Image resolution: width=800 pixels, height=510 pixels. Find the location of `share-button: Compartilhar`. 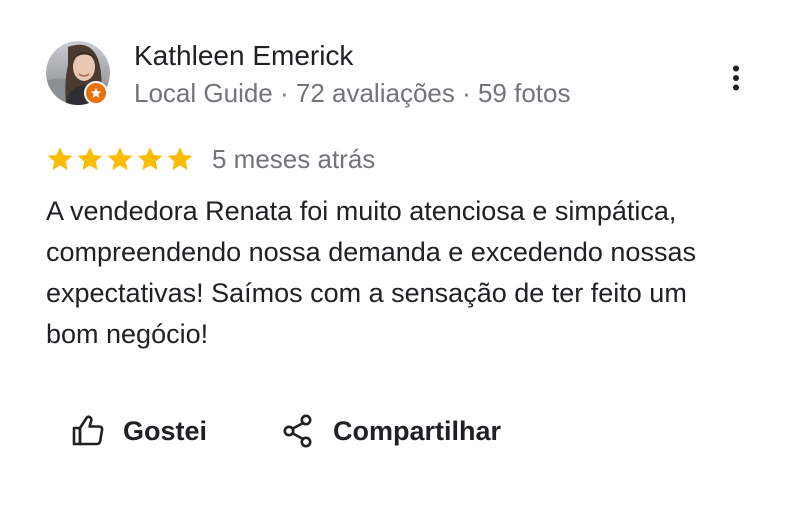

share-button: Compartilhar is located at coordinates (390, 431).